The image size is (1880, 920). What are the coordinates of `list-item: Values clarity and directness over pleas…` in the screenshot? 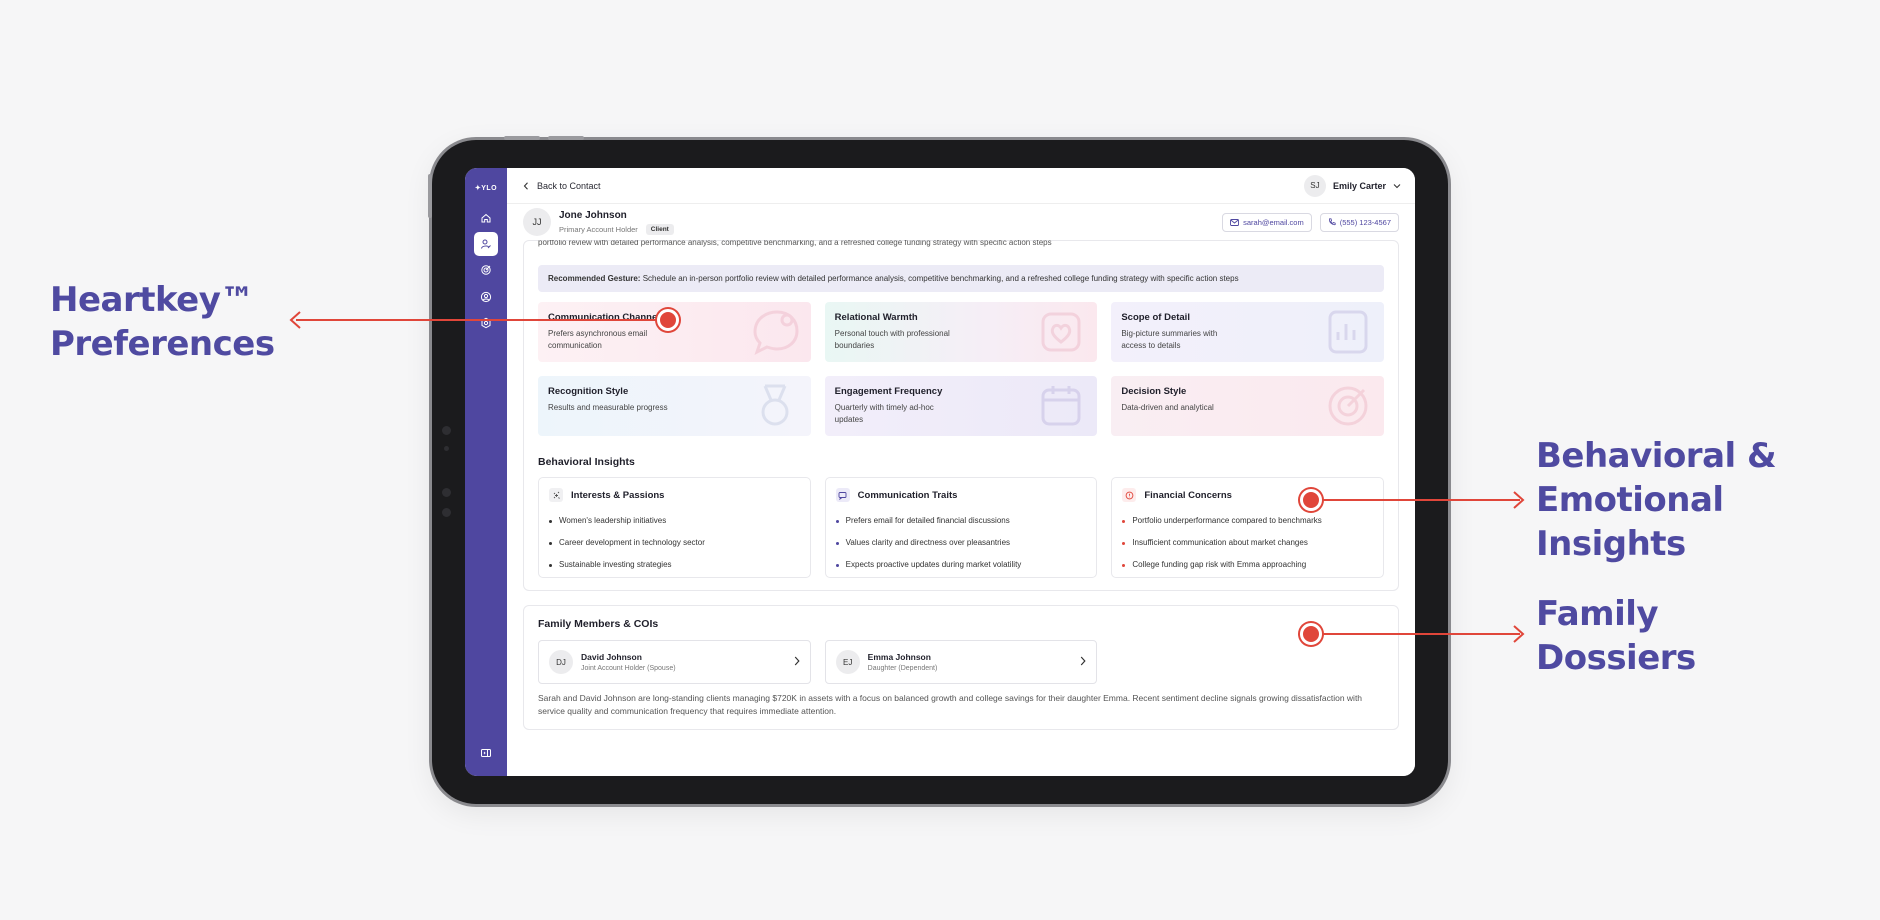 It's located at (961, 543).